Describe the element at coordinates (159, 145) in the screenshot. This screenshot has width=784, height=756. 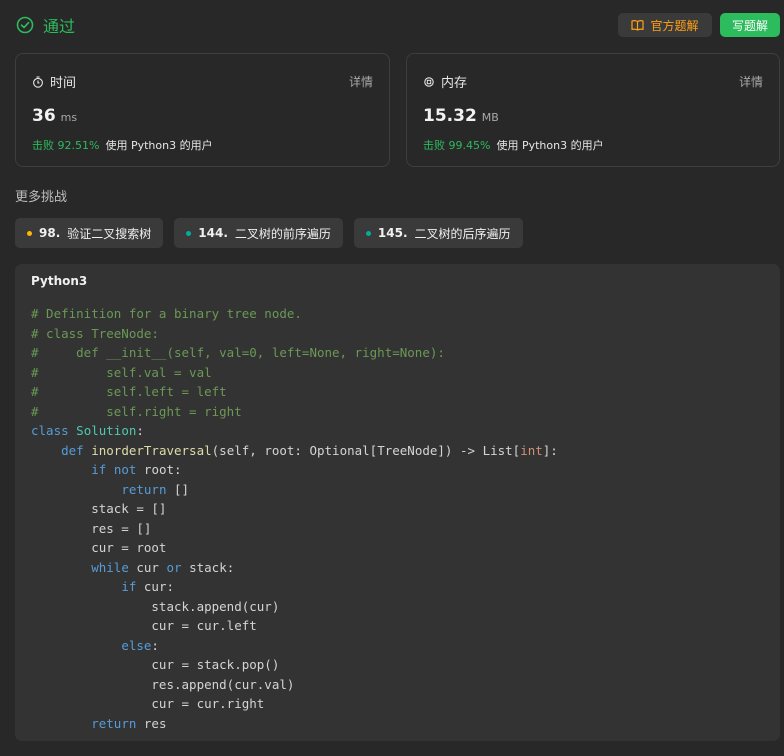
I see `runtime-beat-desc: 使用 Python3 的用户` at that location.